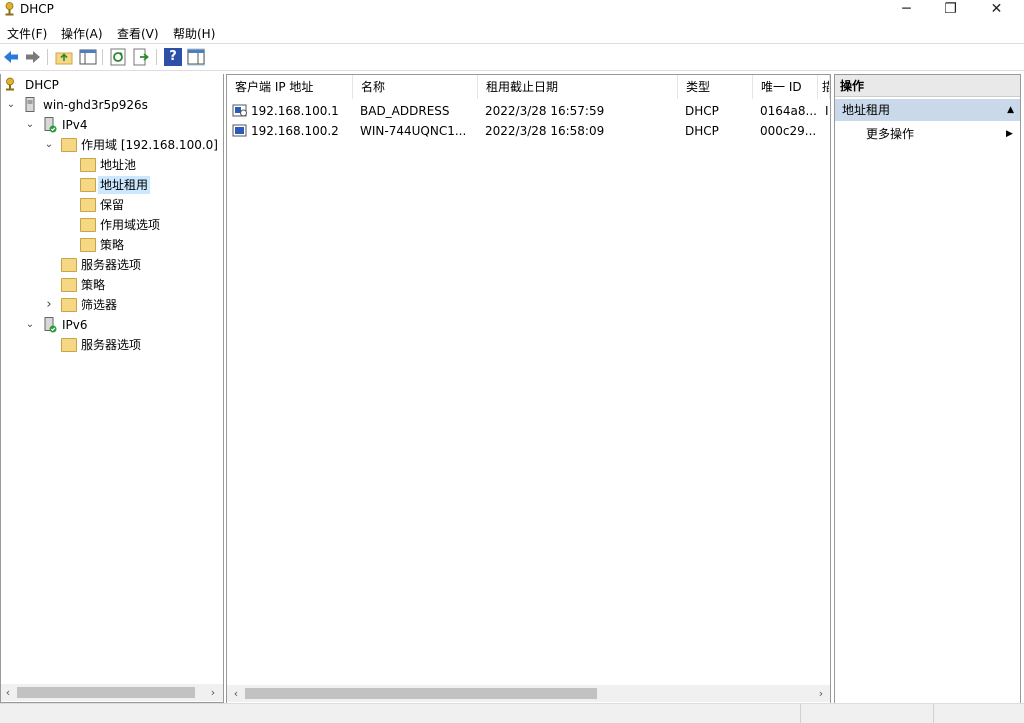 The image size is (1024, 723). I want to click on more-actions-item: 更多操作, so click(890, 134).